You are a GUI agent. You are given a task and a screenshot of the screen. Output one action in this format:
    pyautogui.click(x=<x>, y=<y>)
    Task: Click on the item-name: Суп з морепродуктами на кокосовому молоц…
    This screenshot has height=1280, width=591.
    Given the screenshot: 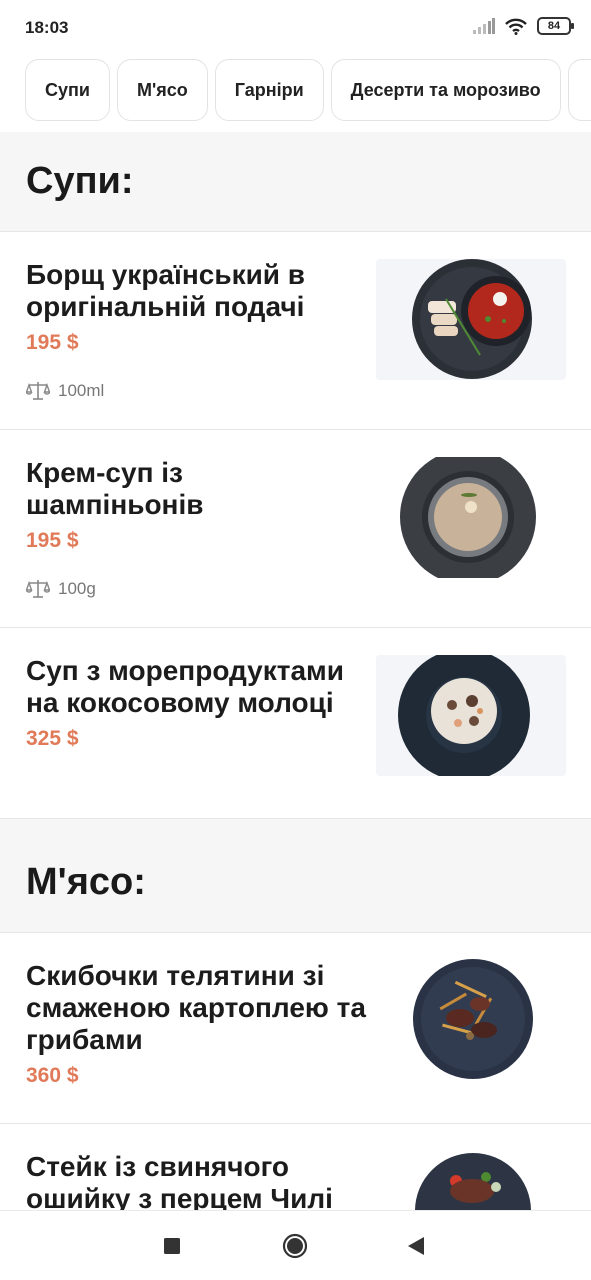 What is the action you would take?
    pyautogui.click(x=185, y=686)
    